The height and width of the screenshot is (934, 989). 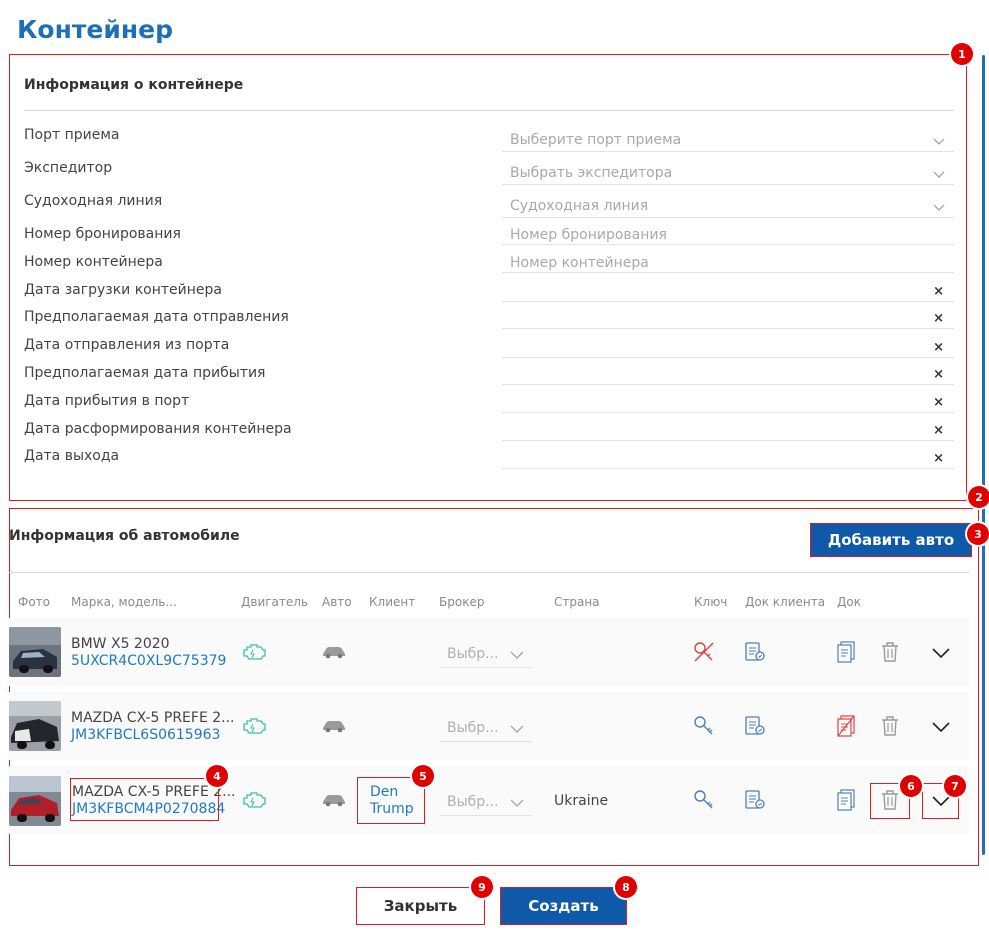 I want to click on select-field: Выберите порт приема, so click(x=728, y=142).